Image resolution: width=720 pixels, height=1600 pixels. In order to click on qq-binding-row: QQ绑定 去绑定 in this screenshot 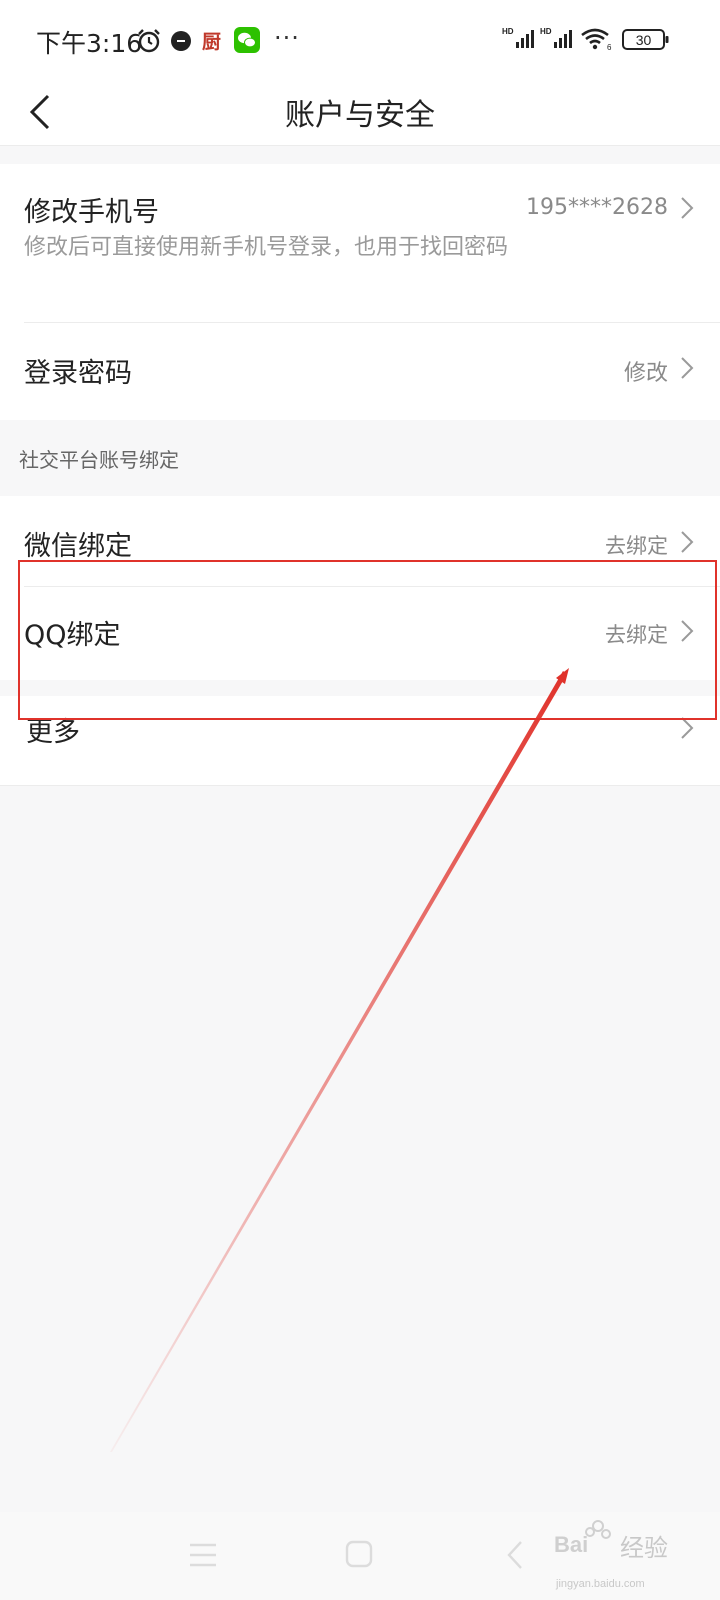, I will do `click(360, 633)`.